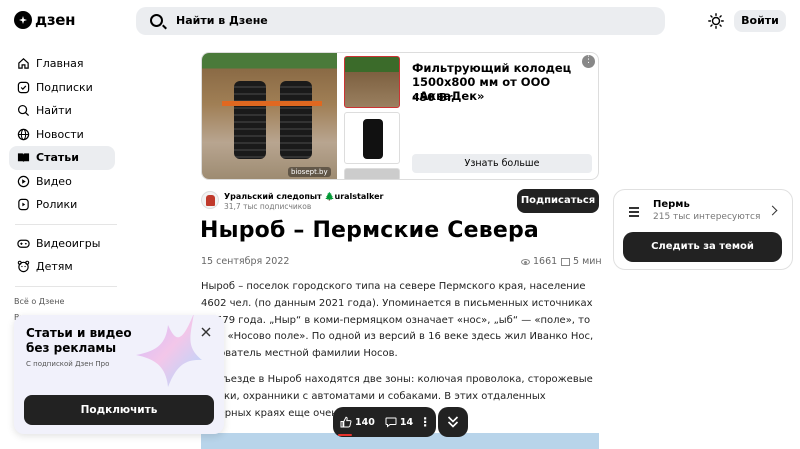 This screenshot has width=800, height=449. Describe the element at coordinates (587, 261) in the screenshot. I see `read-time-value: 5 мин` at that location.